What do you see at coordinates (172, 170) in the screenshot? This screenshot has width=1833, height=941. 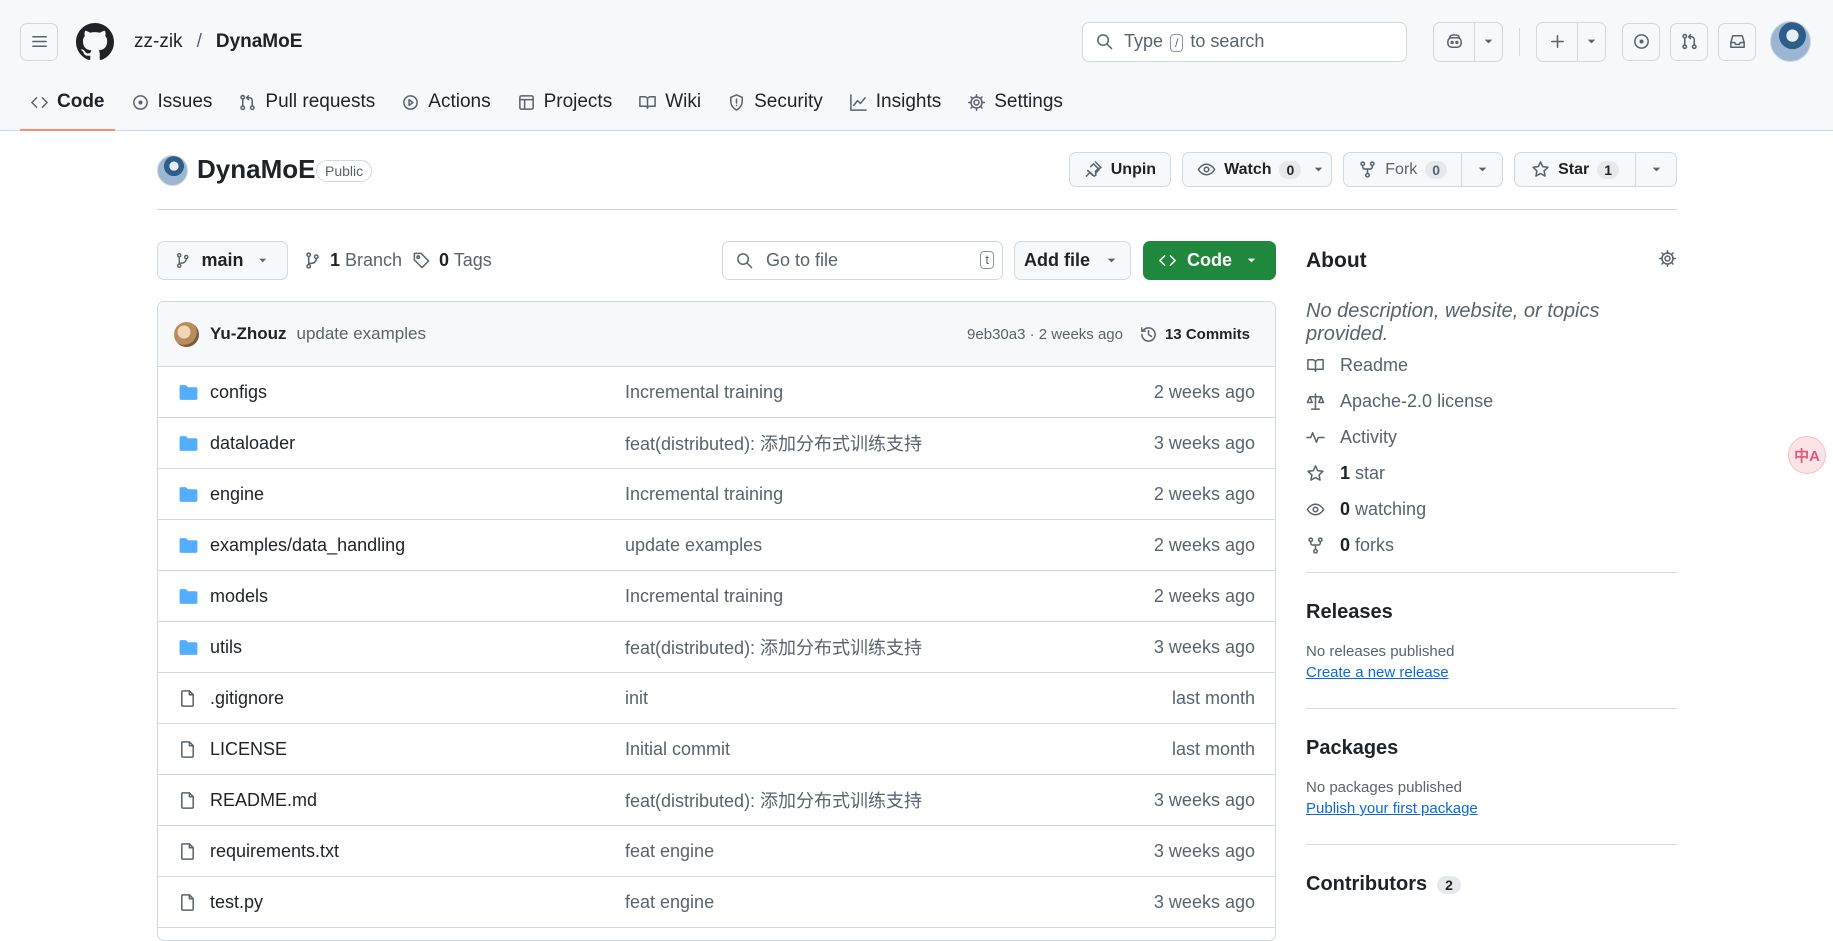 I see `repo-owner-avatar` at bounding box center [172, 170].